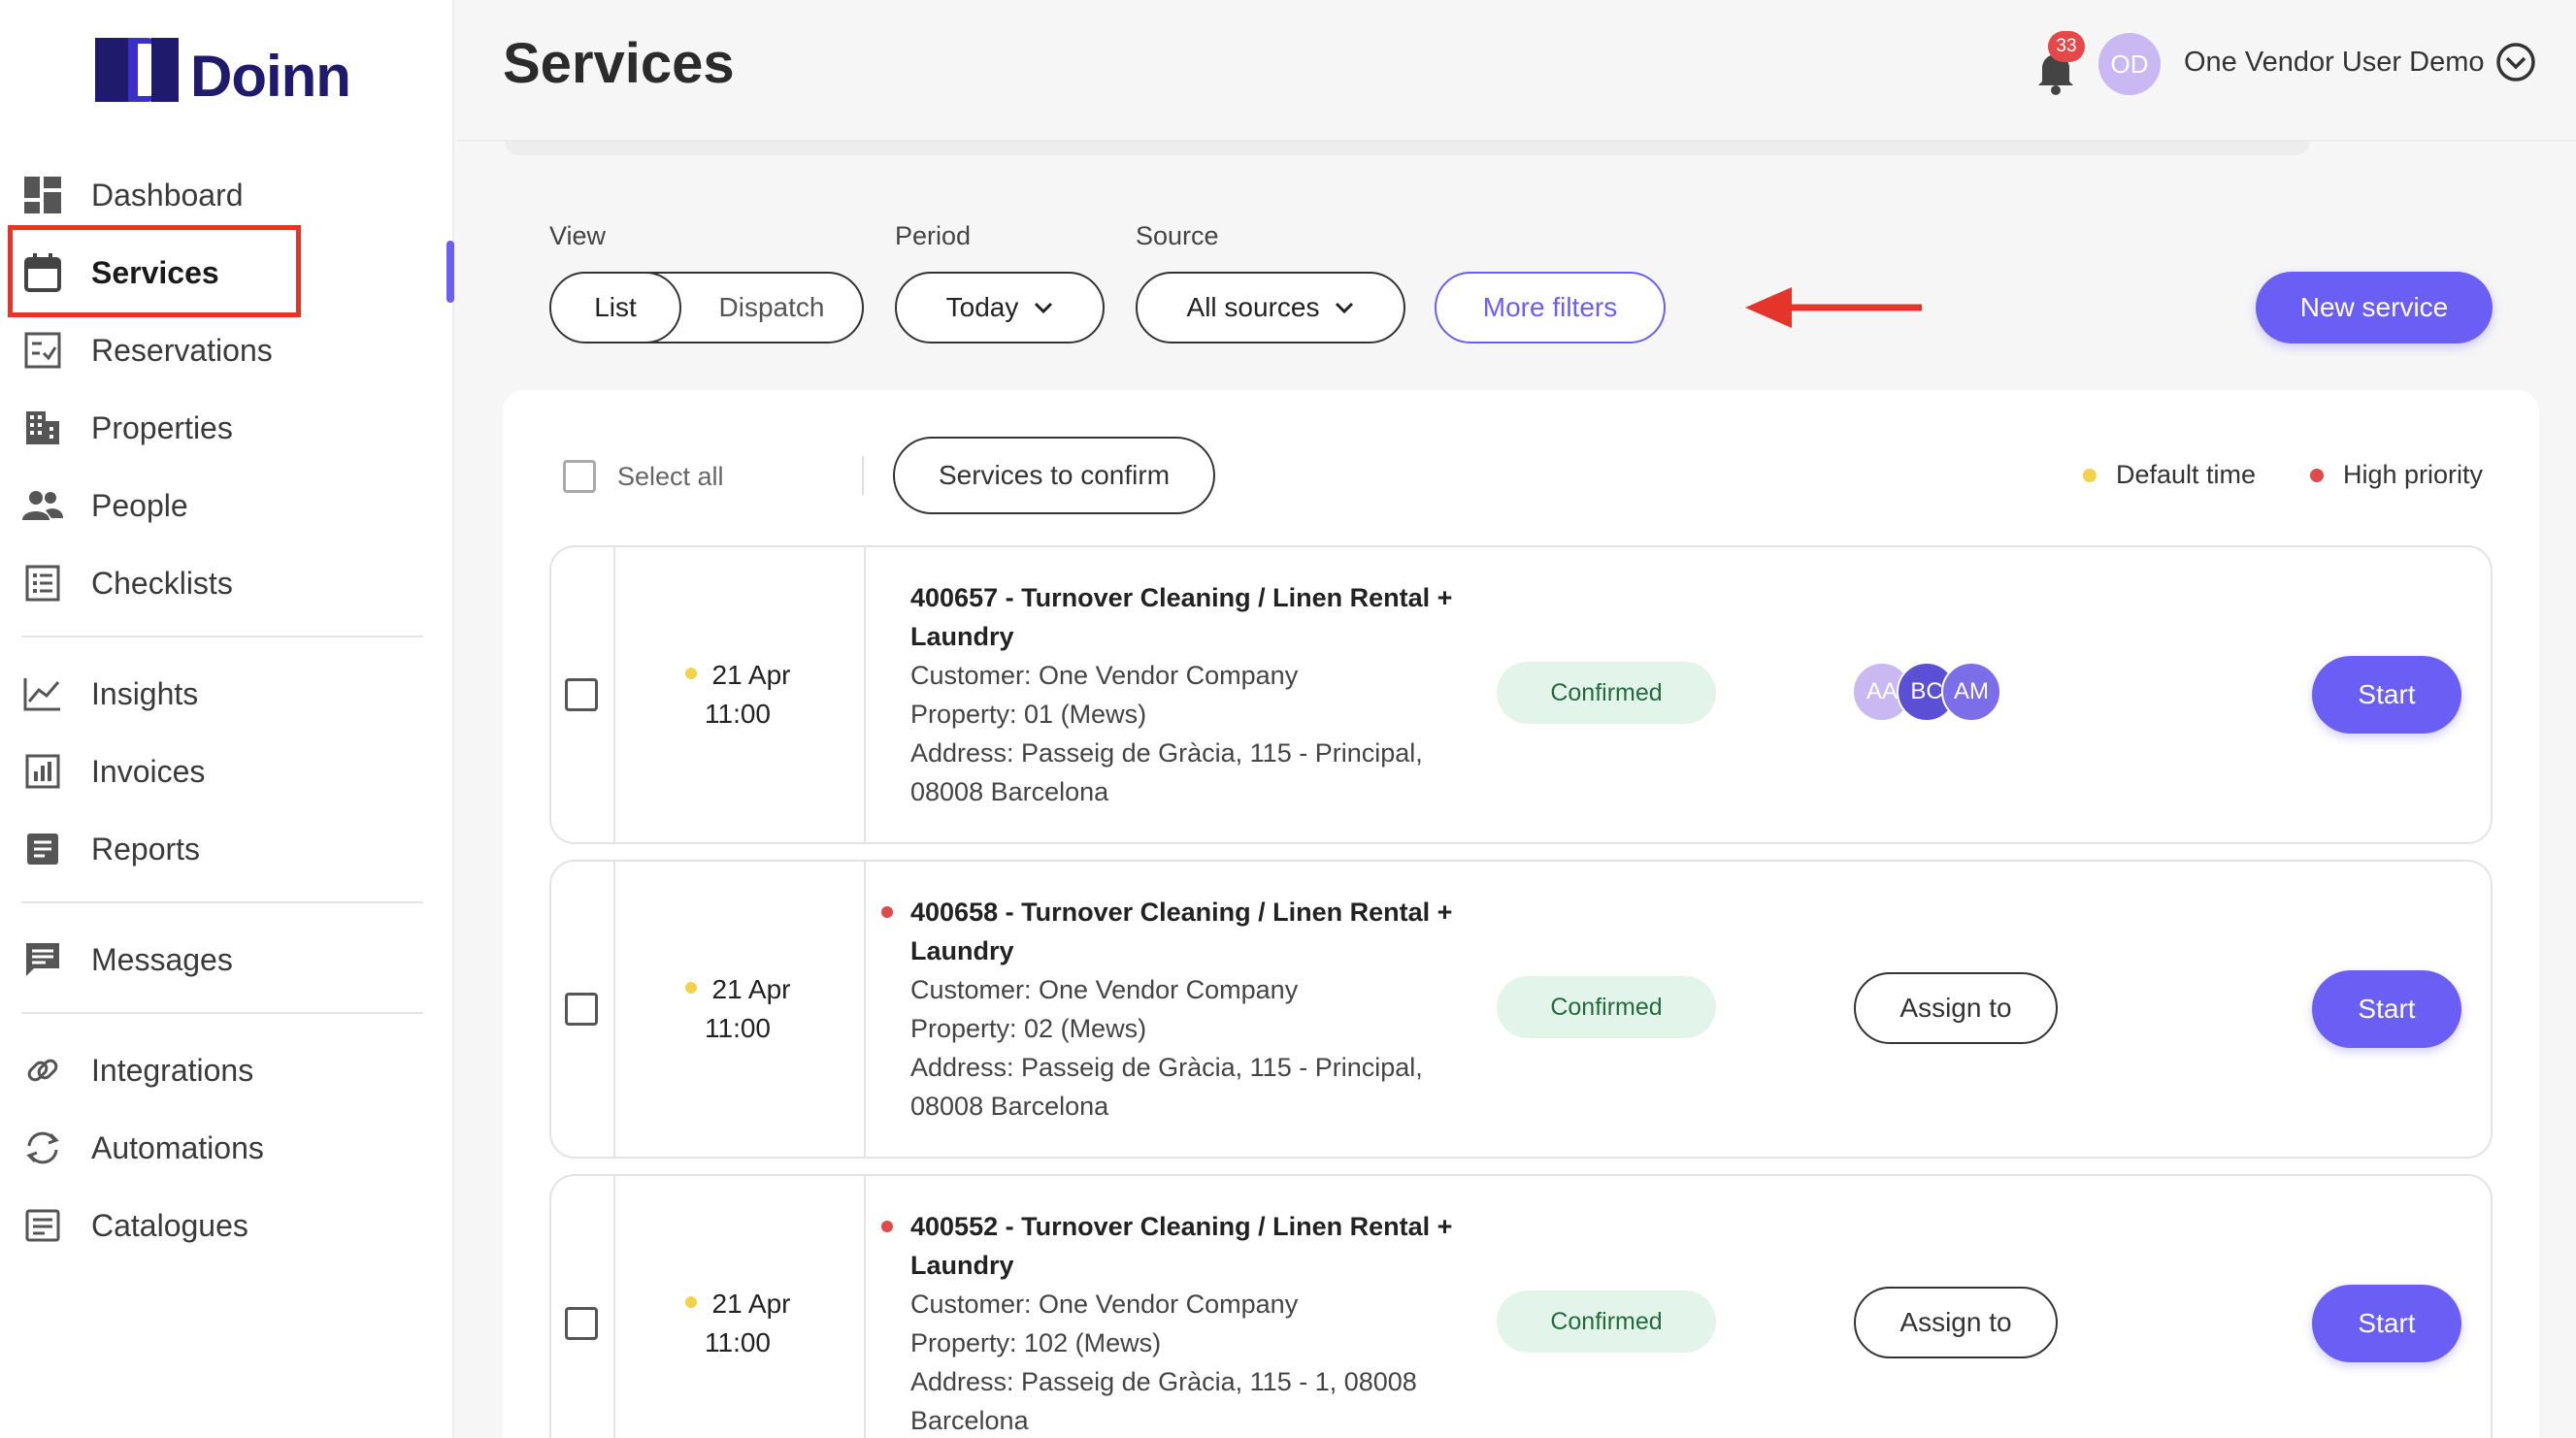 The image size is (2576, 1438). Describe the element at coordinates (751, 675) in the screenshot. I see `service-date: 21 Apr` at that location.